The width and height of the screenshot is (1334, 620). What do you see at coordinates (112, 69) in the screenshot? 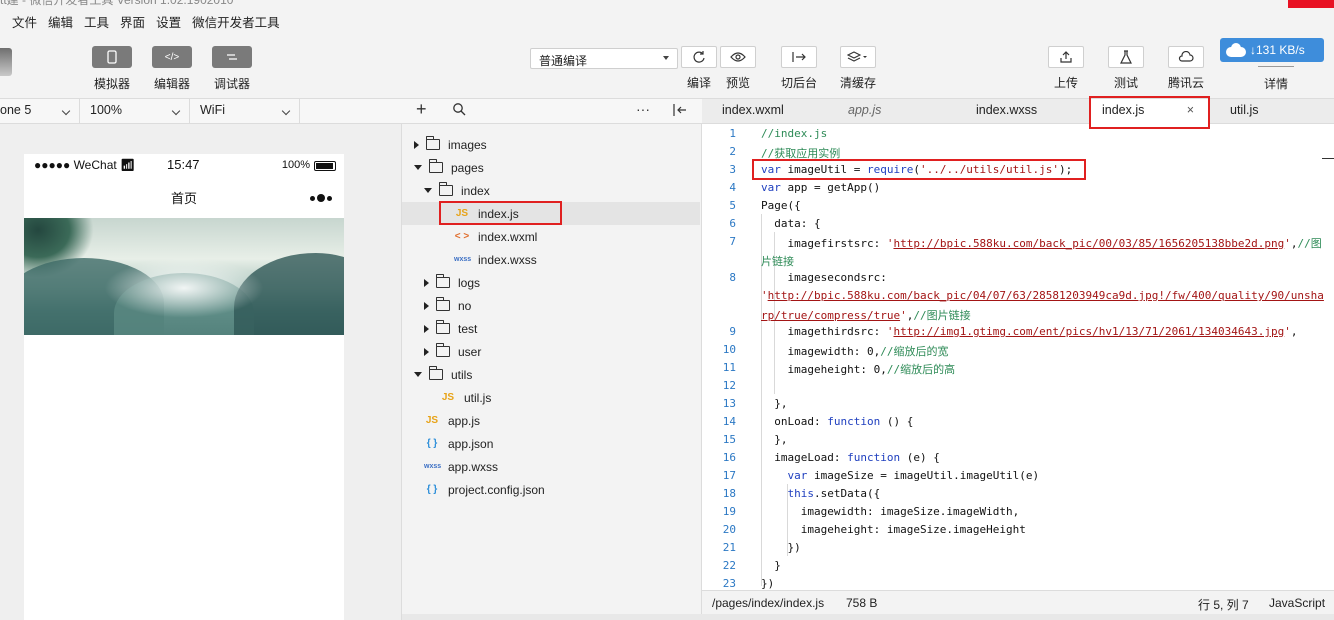
I see `simulator-toggle: 模拟器` at bounding box center [112, 69].